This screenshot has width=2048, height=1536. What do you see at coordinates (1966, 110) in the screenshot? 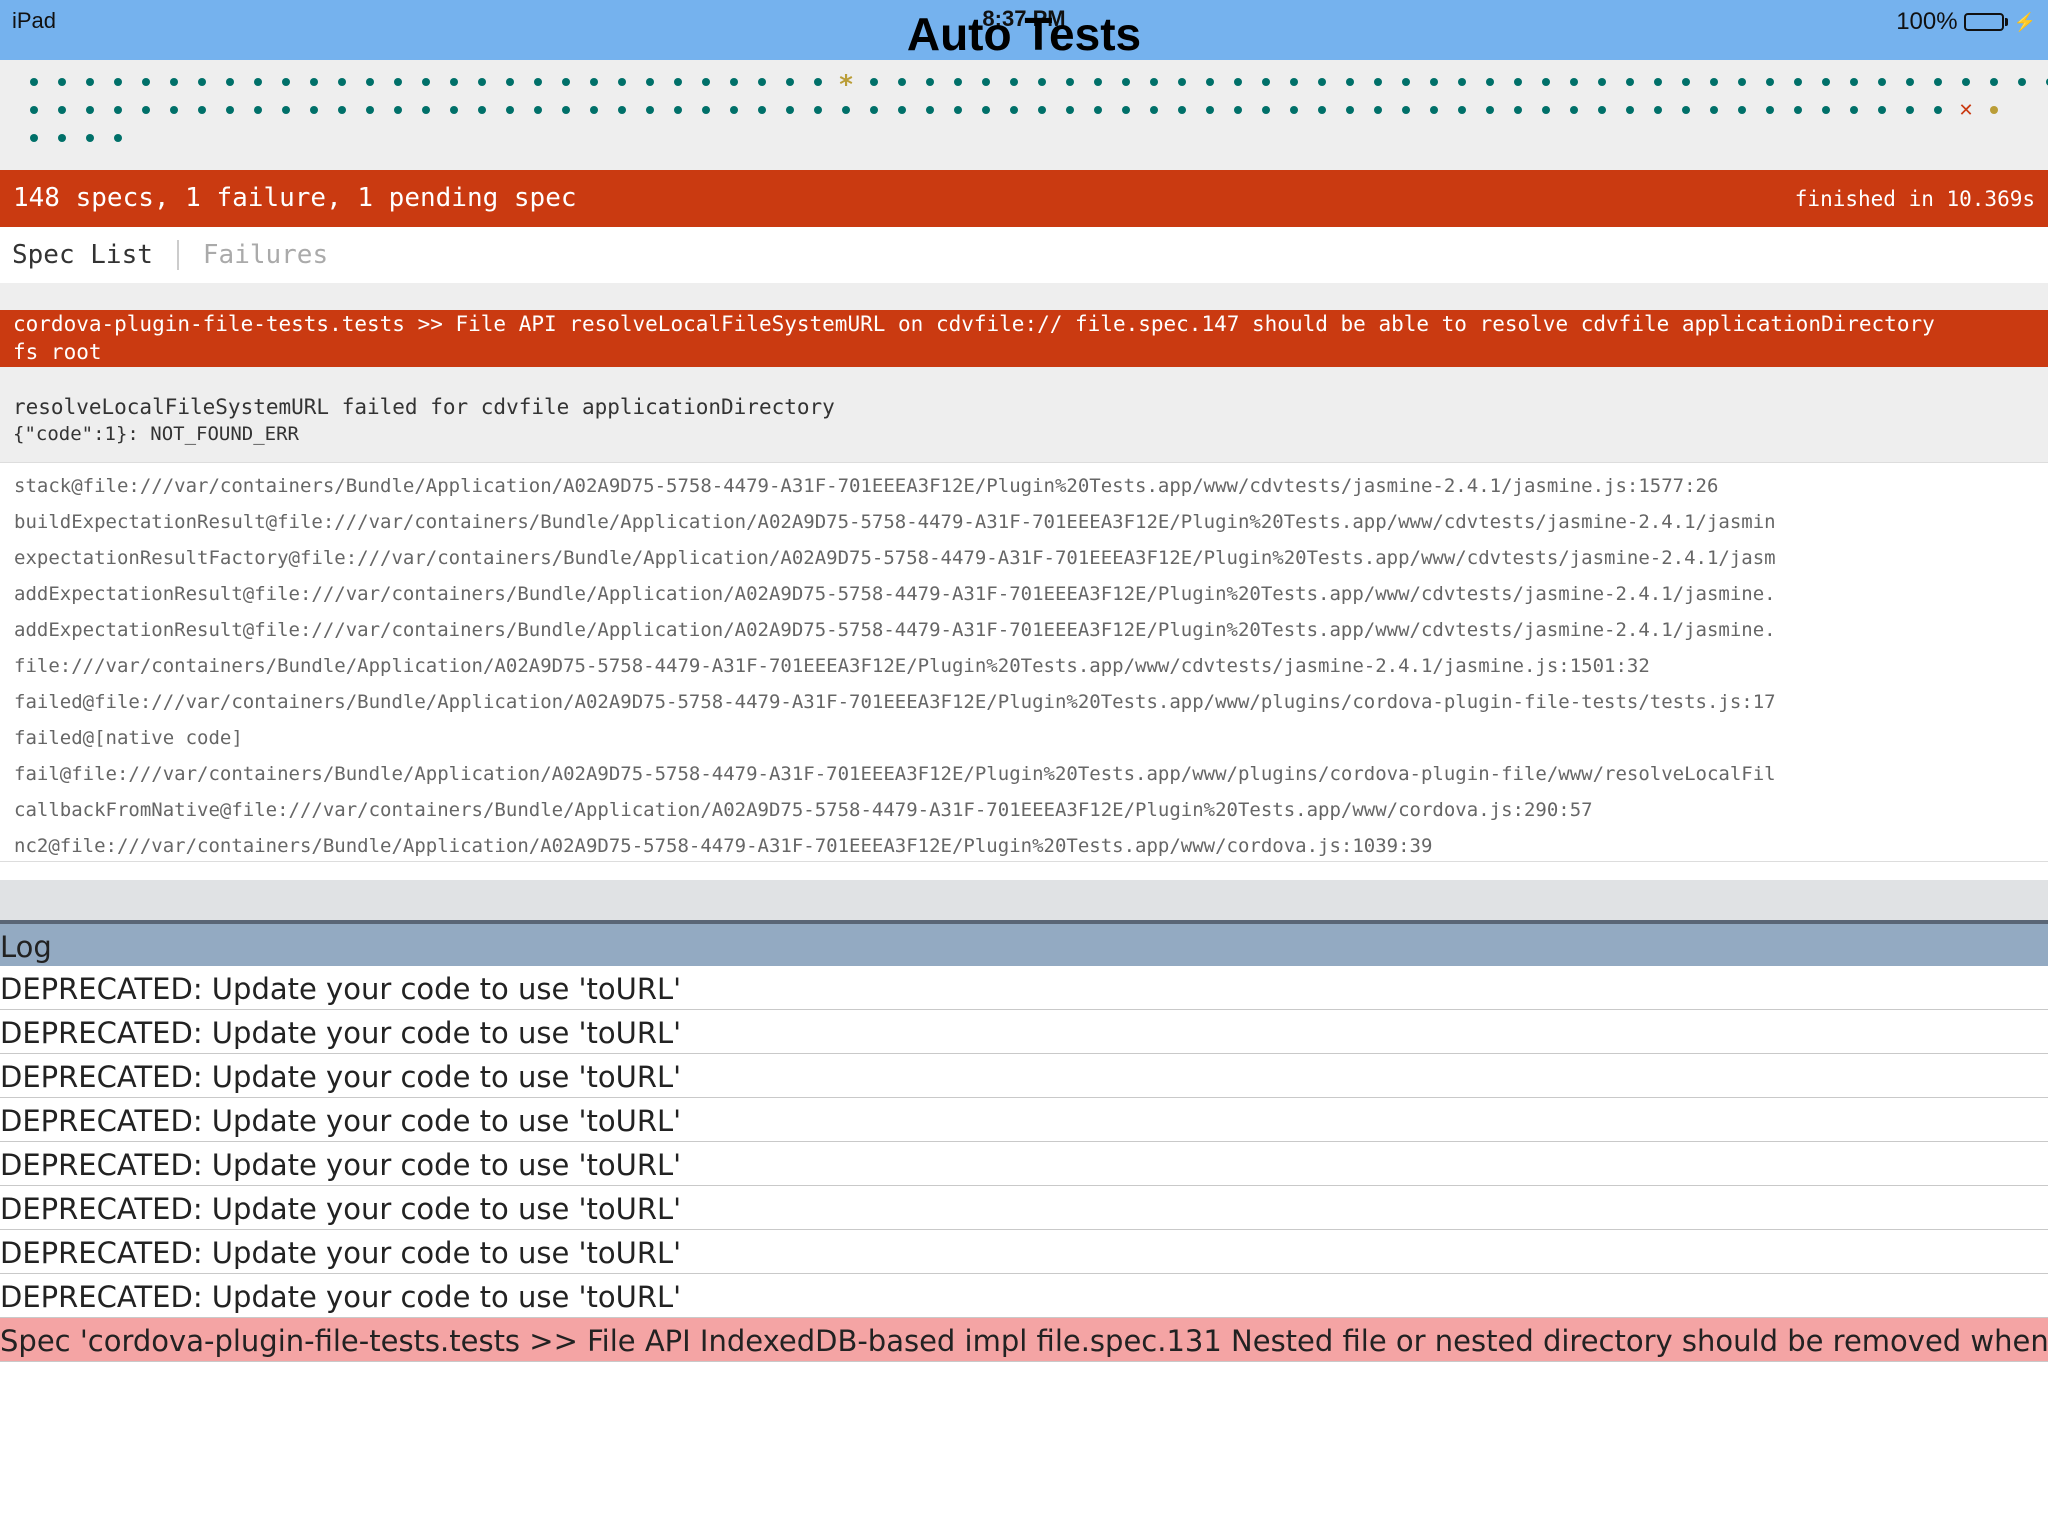
I see `spec-failed-icon` at bounding box center [1966, 110].